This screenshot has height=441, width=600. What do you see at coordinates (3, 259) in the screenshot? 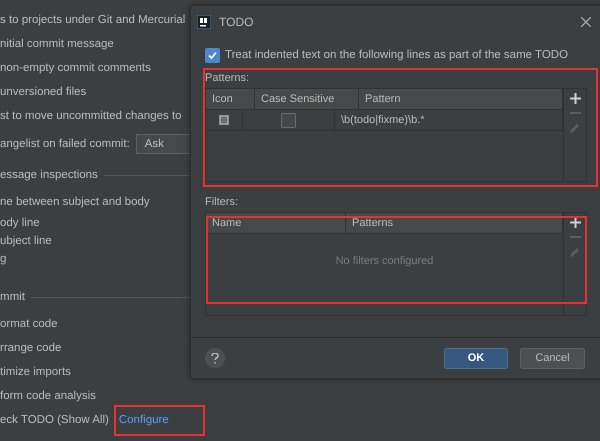
I see `setting-label: g` at bounding box center [3, 259].